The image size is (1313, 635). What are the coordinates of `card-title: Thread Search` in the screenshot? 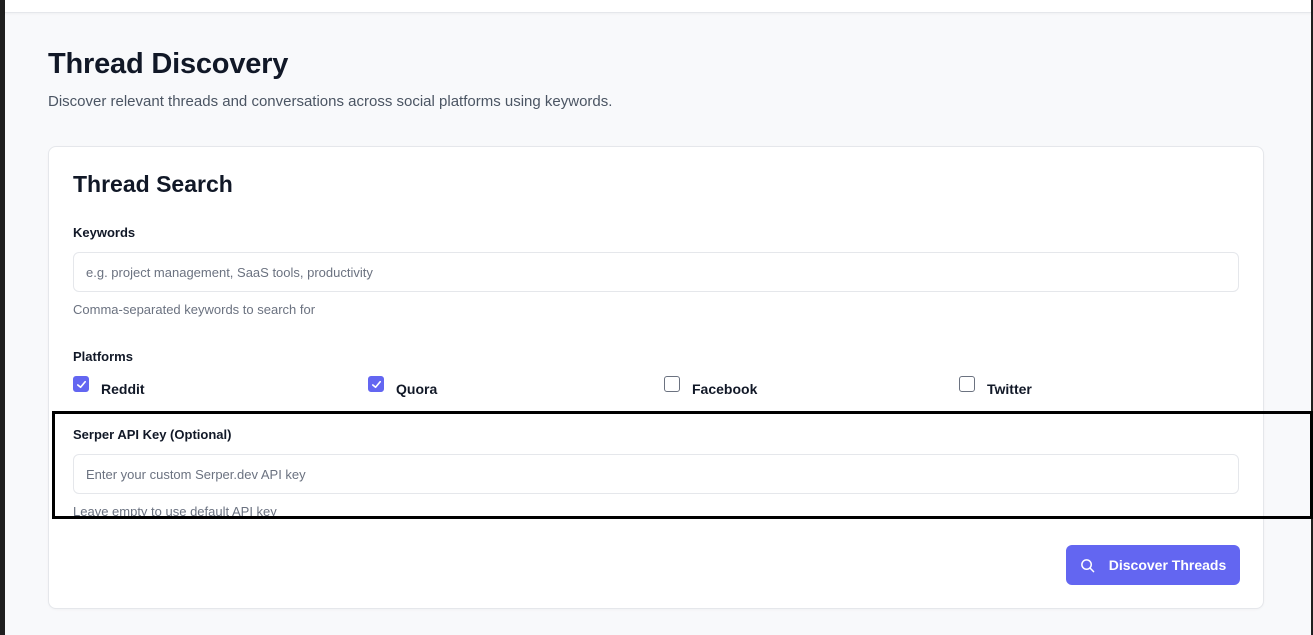 It's located at (153, 184).